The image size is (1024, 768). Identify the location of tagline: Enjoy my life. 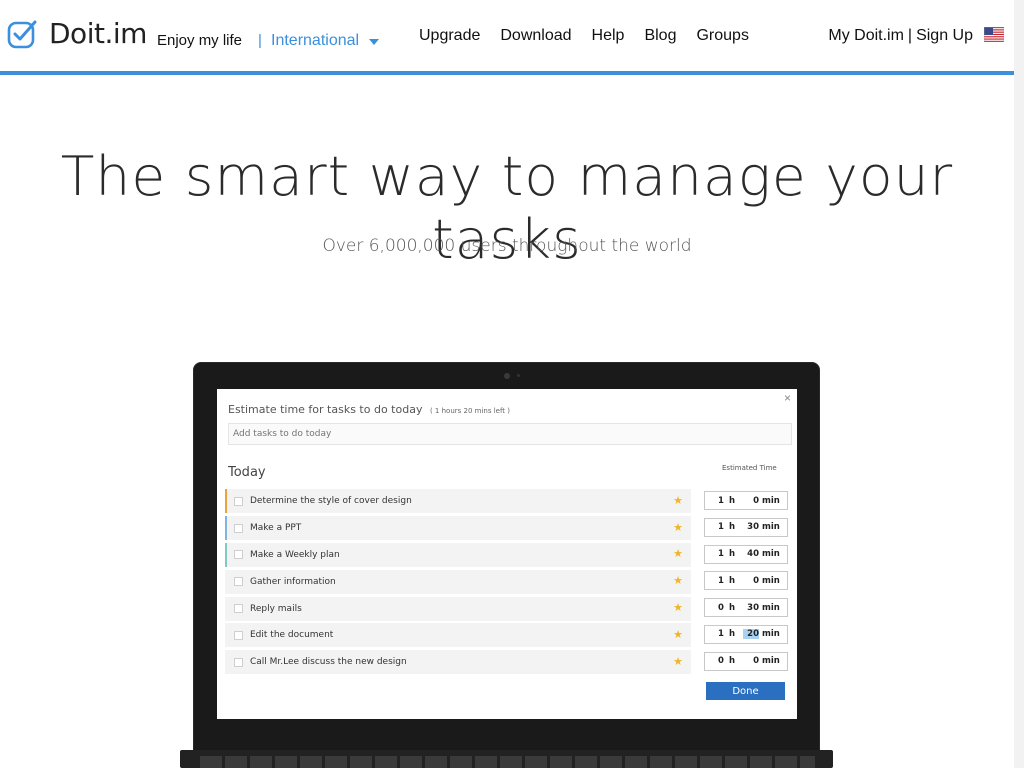
(200, 40).